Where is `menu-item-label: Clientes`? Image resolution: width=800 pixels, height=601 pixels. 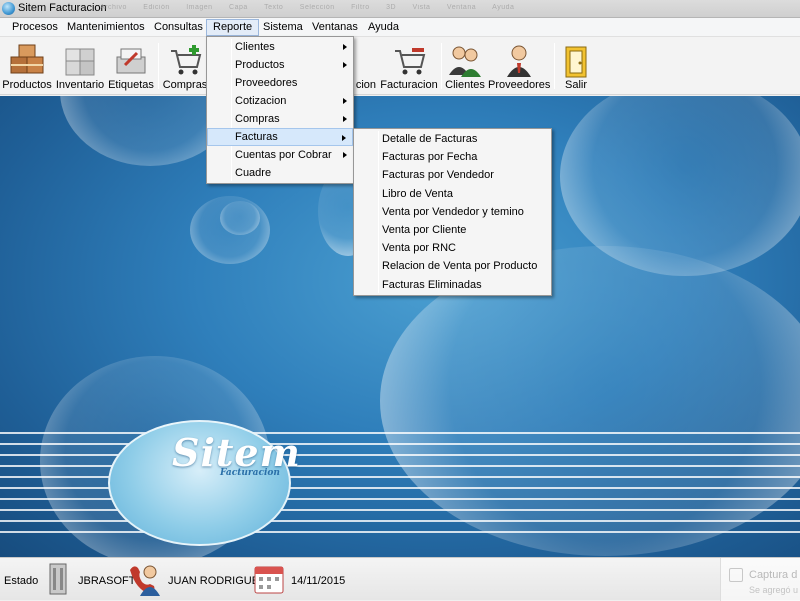
menu-item-label: Clientes is located at coordinates (255, 47).